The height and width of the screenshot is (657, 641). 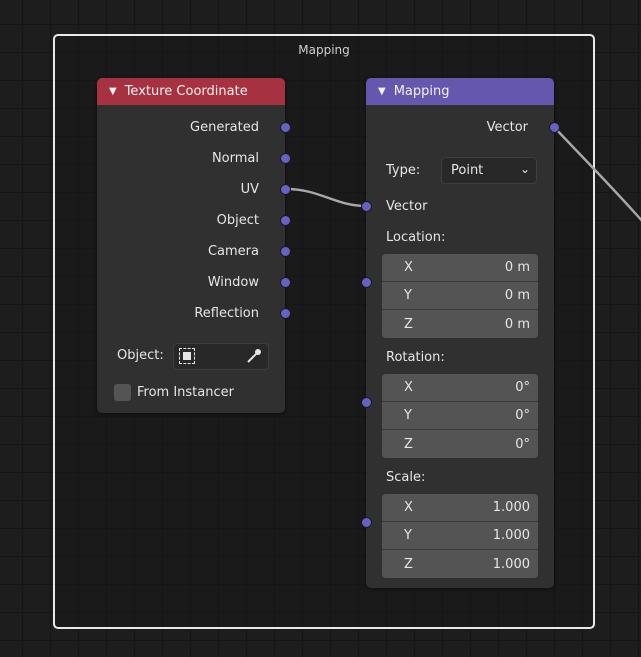 What do you see at coordinates (407, 206) in the screenshot?
I see `input-vector-label: Vector` at bounding box center [407, 206].